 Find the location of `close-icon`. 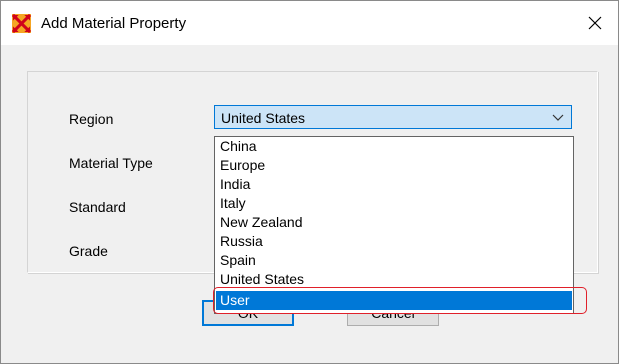

close-icon is located at coordinates (595, 23).